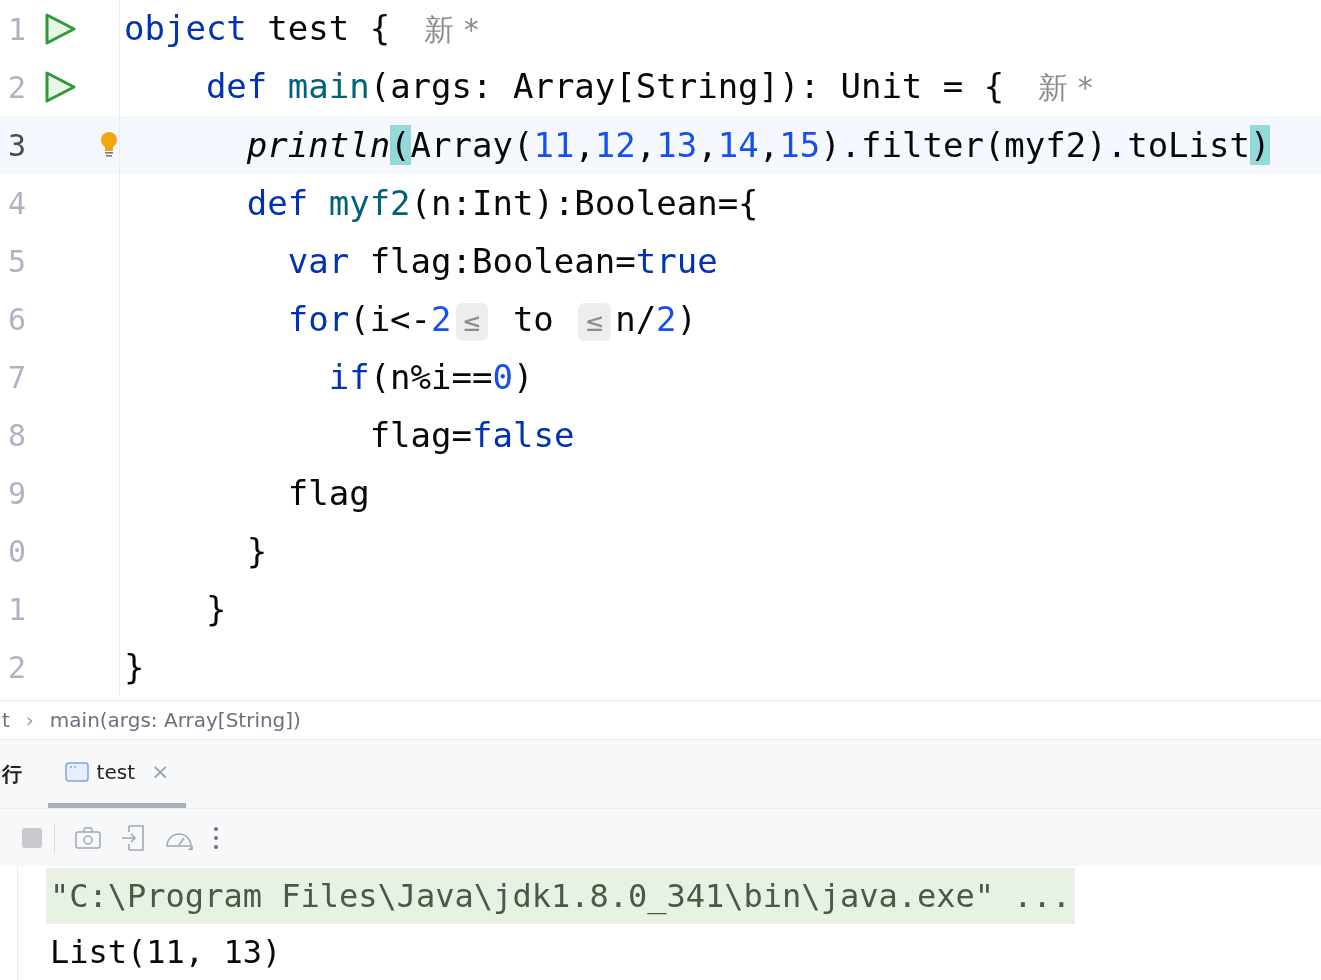 This screenshot has width=1321, height=980. I want to click on code-token: test {, so click(328, 28).